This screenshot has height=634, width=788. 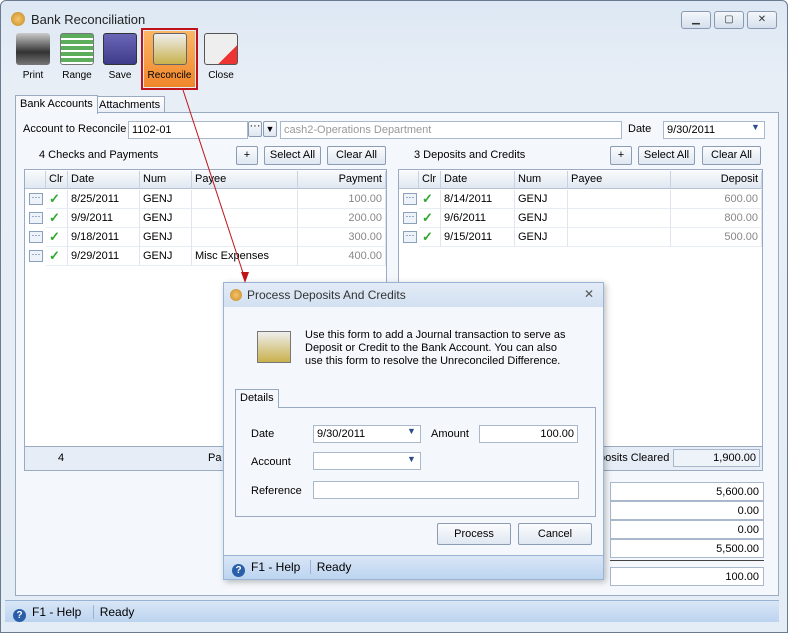 What do you see at coordinates (450, 434) in the screenshot?
I see `dialog-amount-label: Amount` at bounding box center [450, 434].